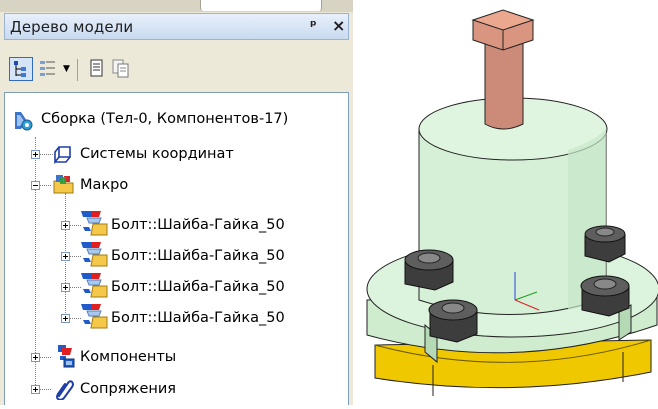 This screenshot has width=658, height=409. I want to click on panel-title: Дерево модели, so click(72, 27).